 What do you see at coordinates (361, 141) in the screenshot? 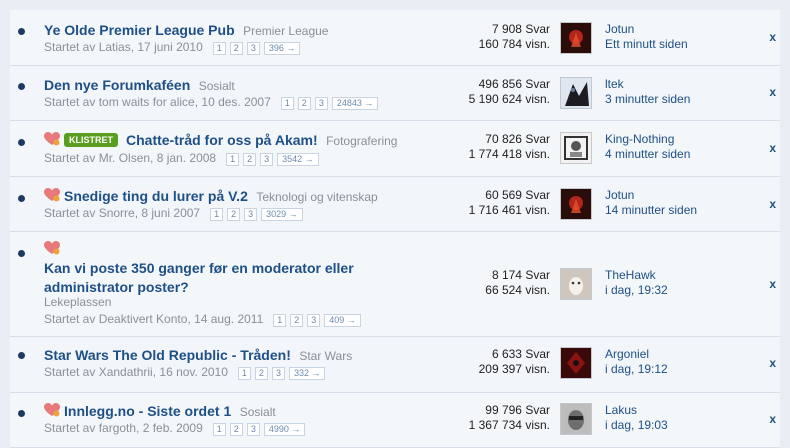
I see `forum-name: Fotografering` at bounding box center [361, 141].